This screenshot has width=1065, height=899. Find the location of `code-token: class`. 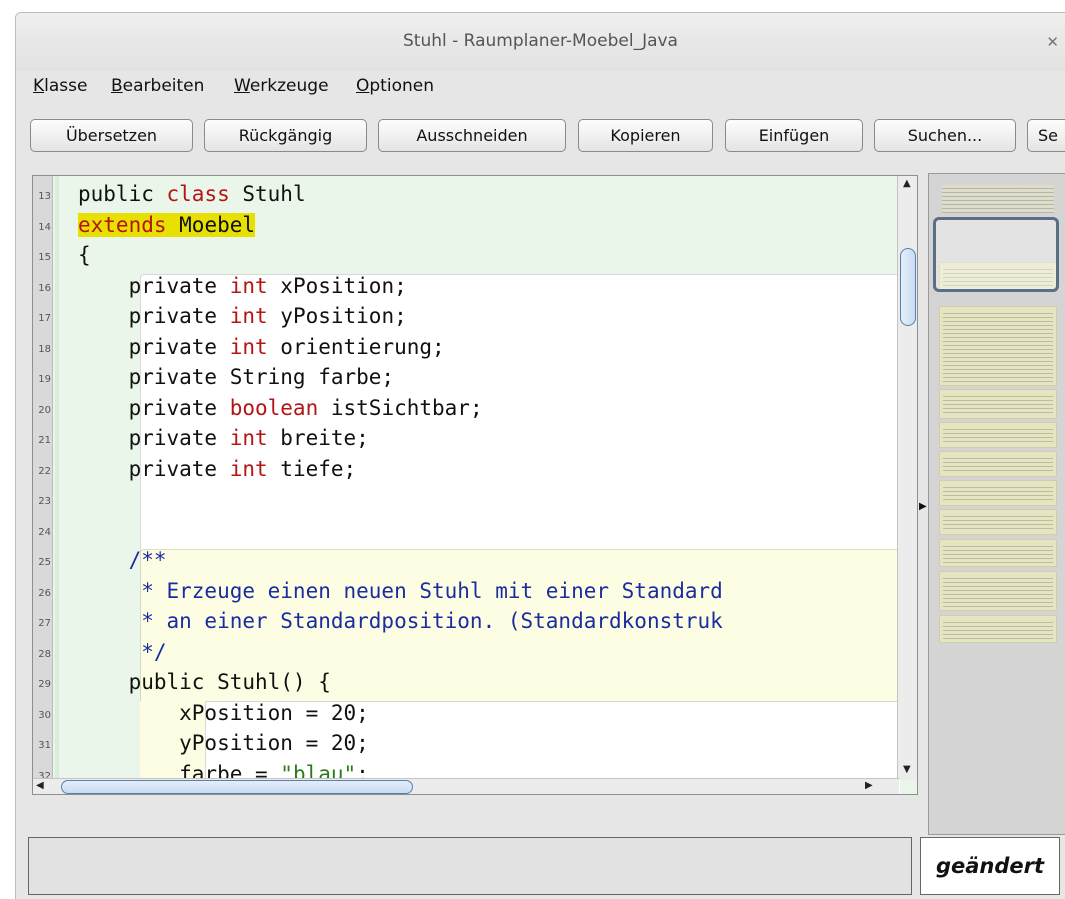

code-token: class is located at coordinates (198, 194).